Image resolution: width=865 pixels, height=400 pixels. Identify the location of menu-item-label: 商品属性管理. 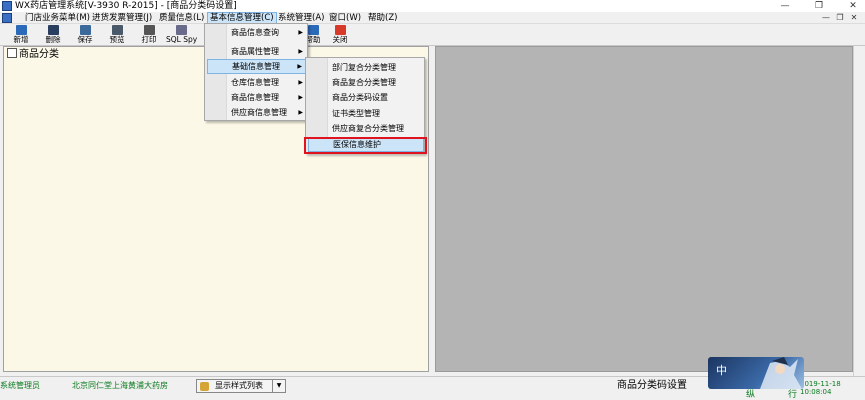
(255, 51).